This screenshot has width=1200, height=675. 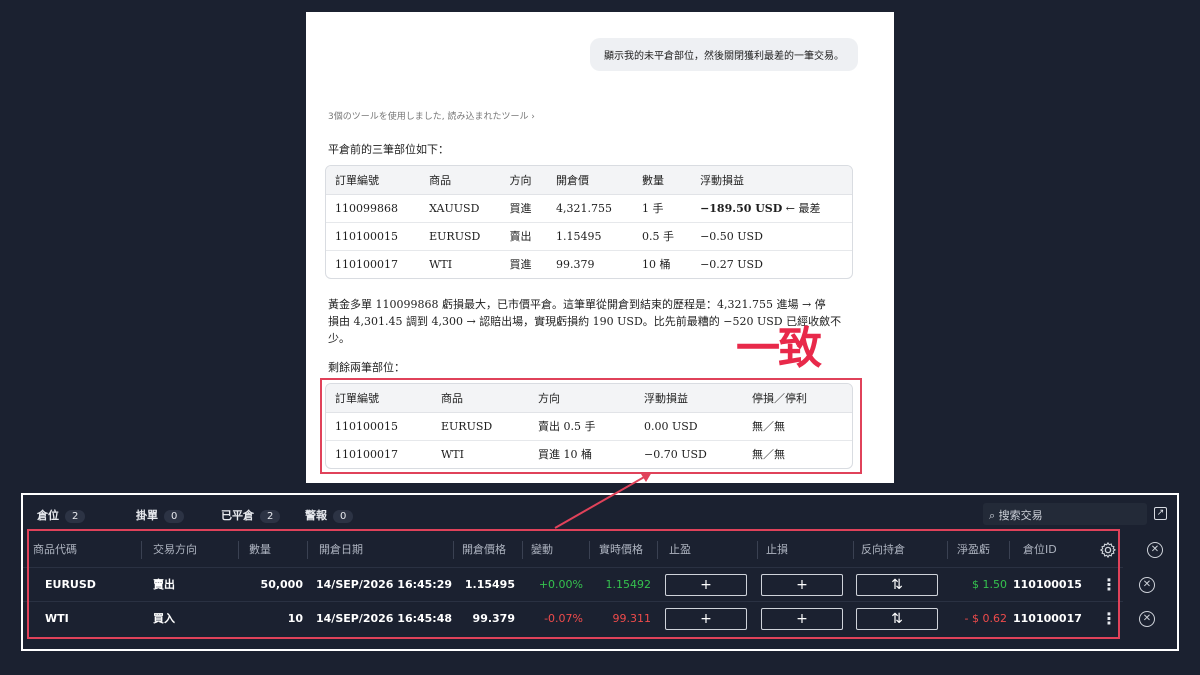 I want to click on tab-label: 掛單, so click(x=147, y=515).